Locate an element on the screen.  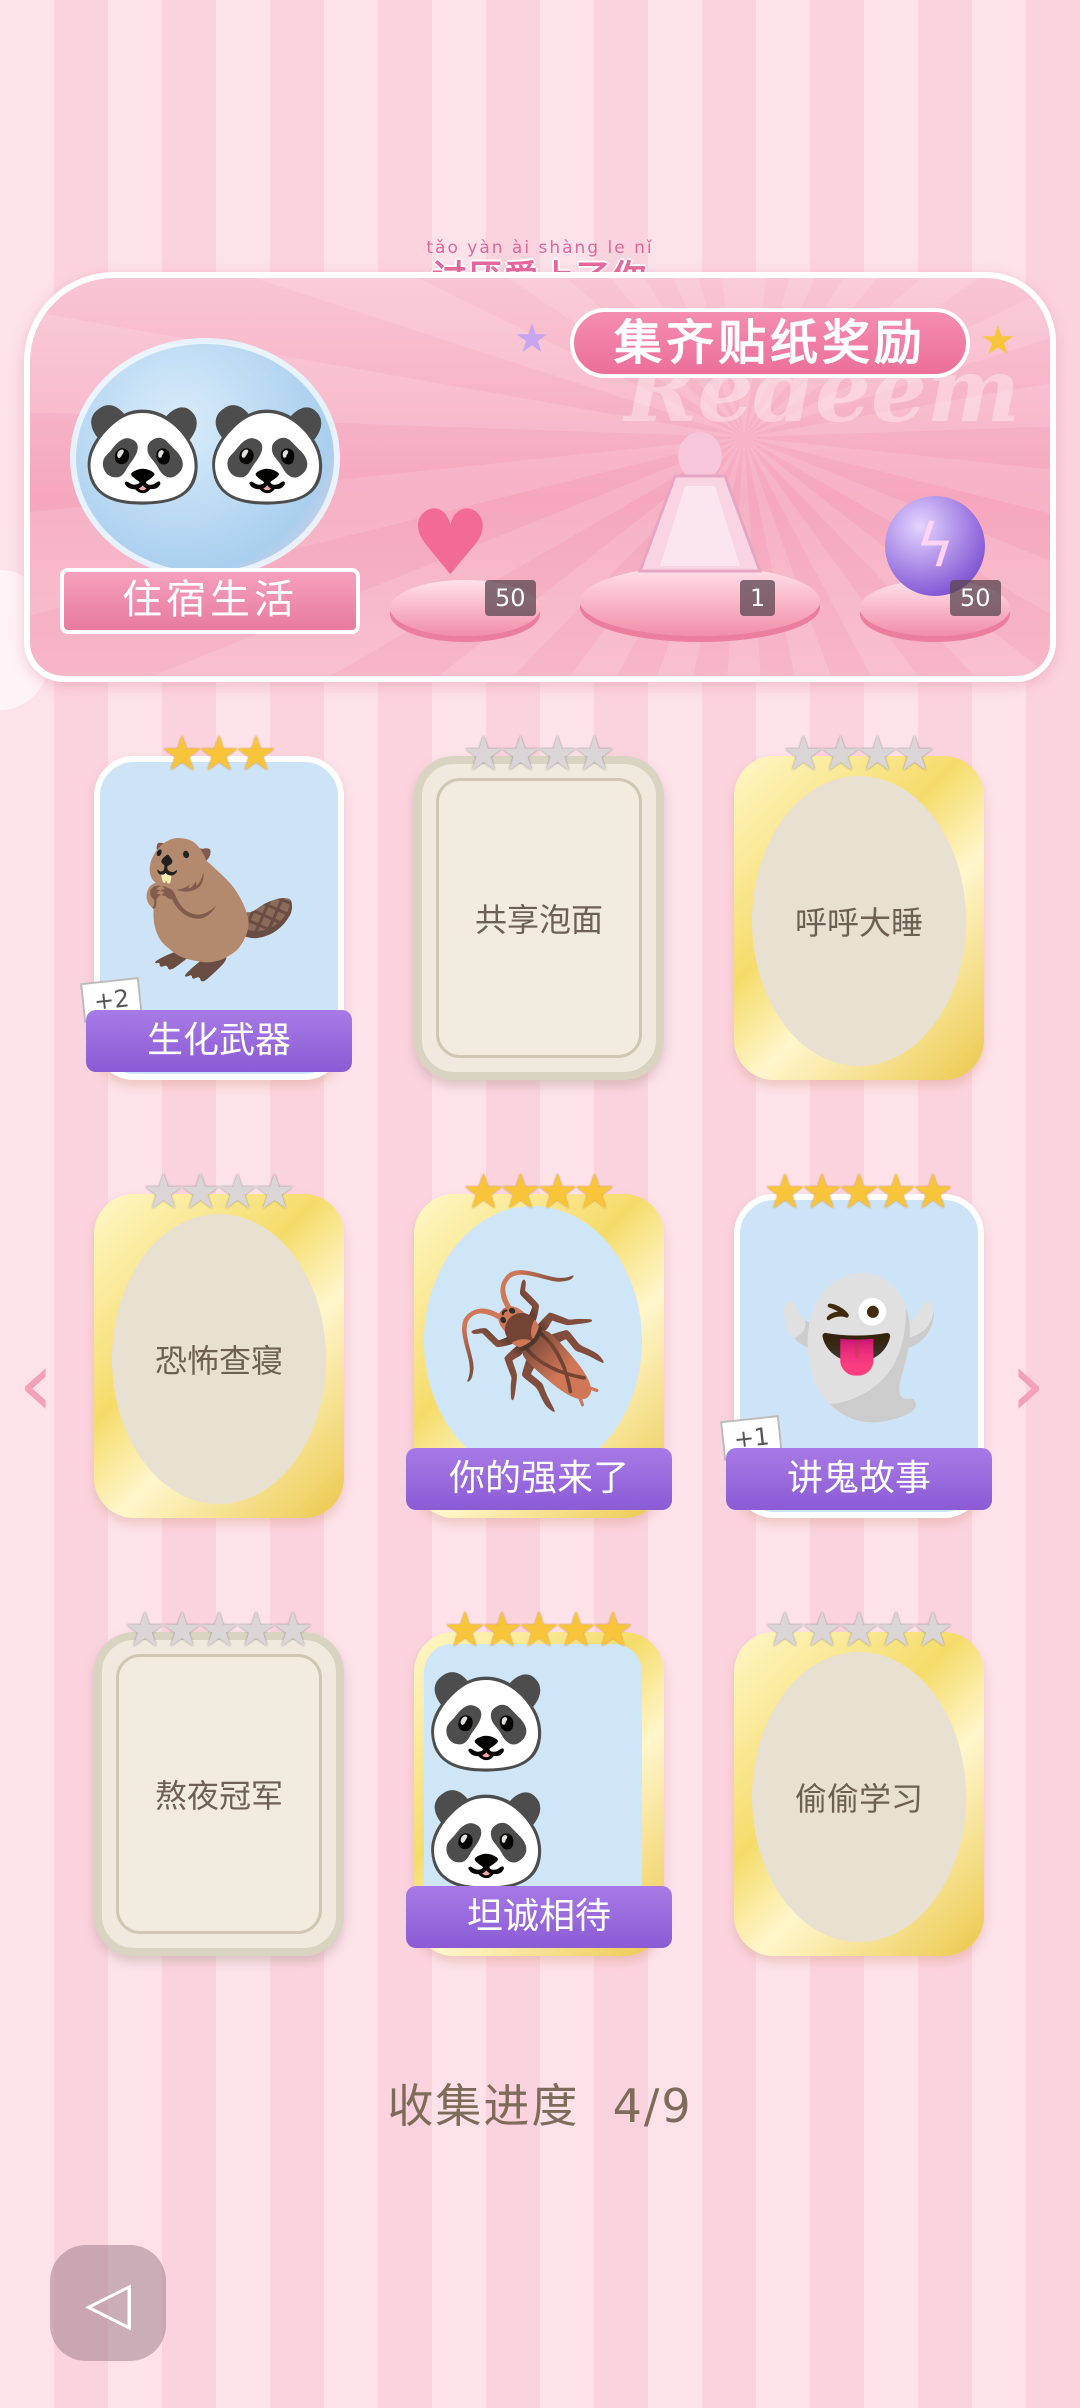
card-frame: 共享泡面 is located at coordinates (539, 918).